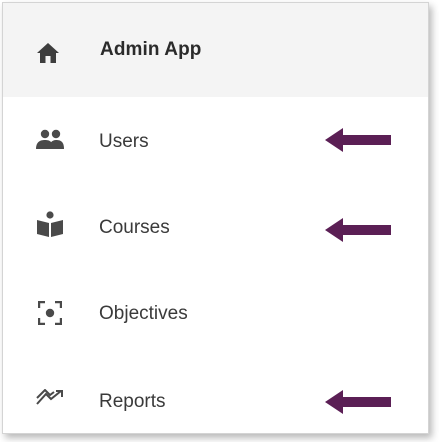  I want to click on app-title: Admin App, so click(151, 49).